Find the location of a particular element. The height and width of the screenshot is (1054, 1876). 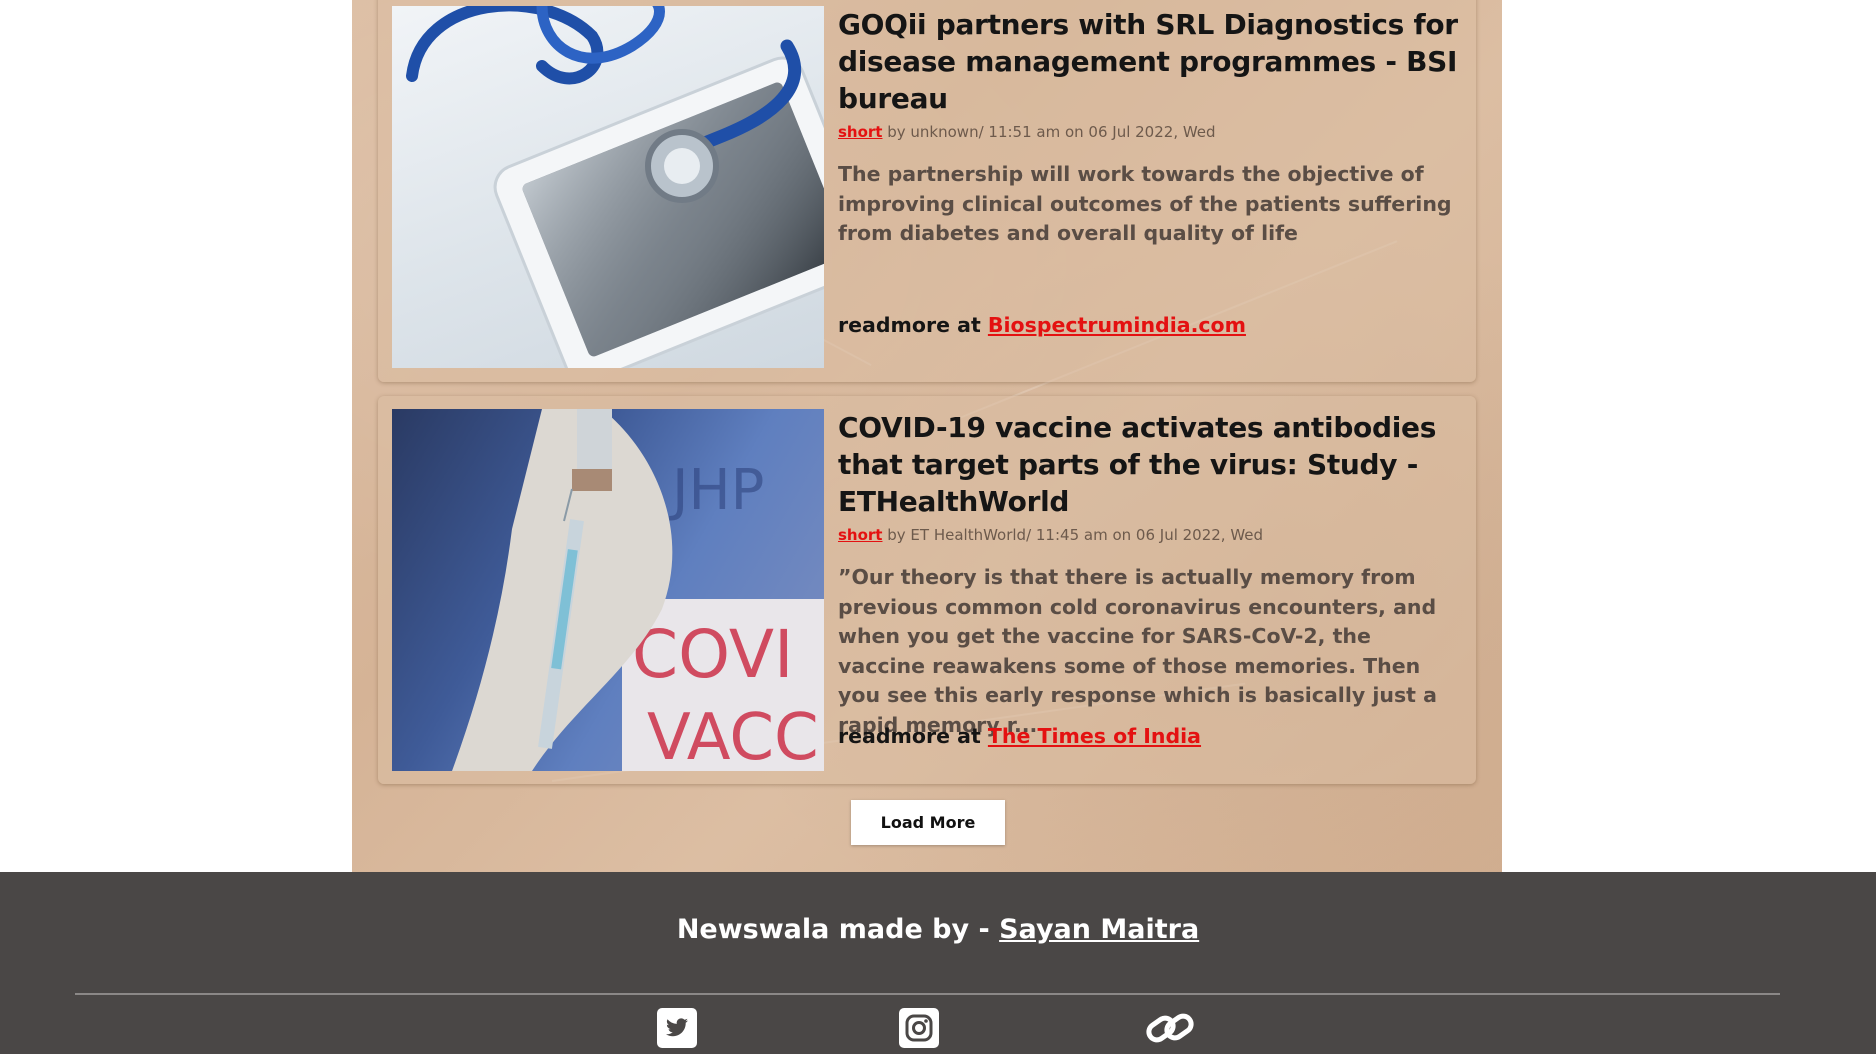

stethoscope-tablet-image is located at coordinates (615, 187).